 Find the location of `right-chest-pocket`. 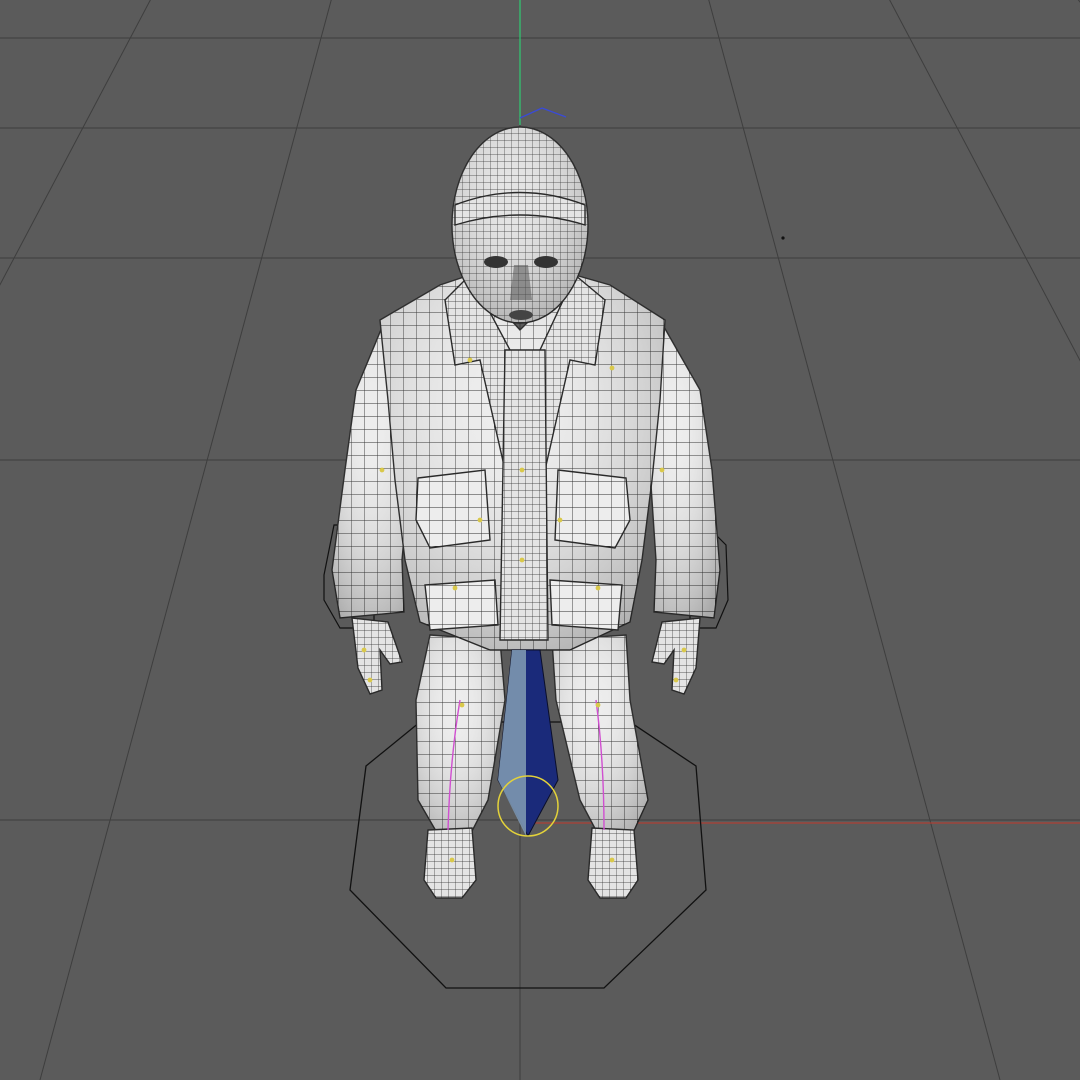

right-chest-pocket is located at coordinates (592, 509).